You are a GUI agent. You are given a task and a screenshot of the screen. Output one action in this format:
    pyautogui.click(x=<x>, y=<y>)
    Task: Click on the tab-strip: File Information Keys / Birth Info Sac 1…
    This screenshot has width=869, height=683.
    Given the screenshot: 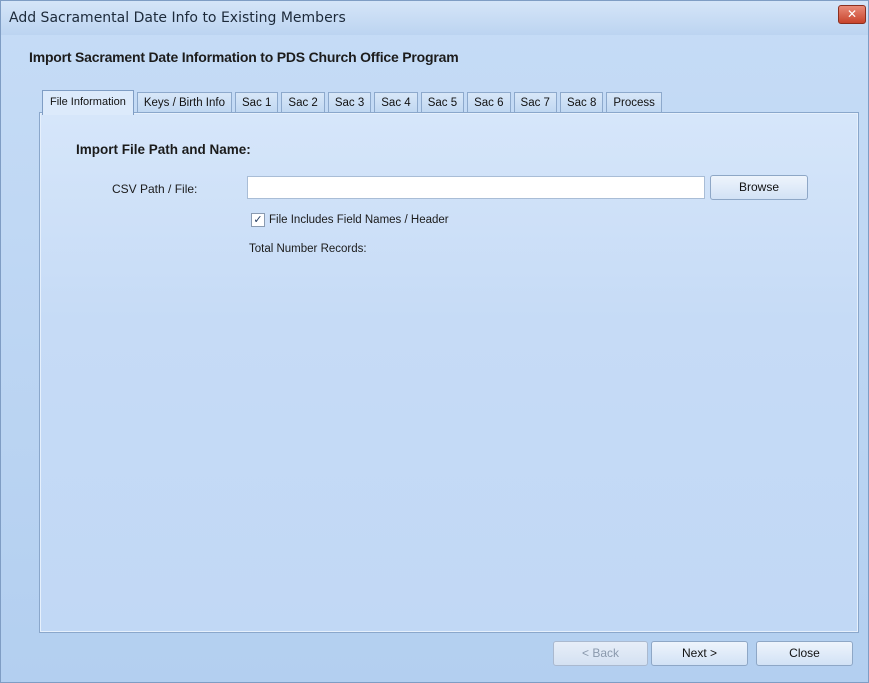 What is the action you would take?
    pyautogui.click(x=353, y=102)
    